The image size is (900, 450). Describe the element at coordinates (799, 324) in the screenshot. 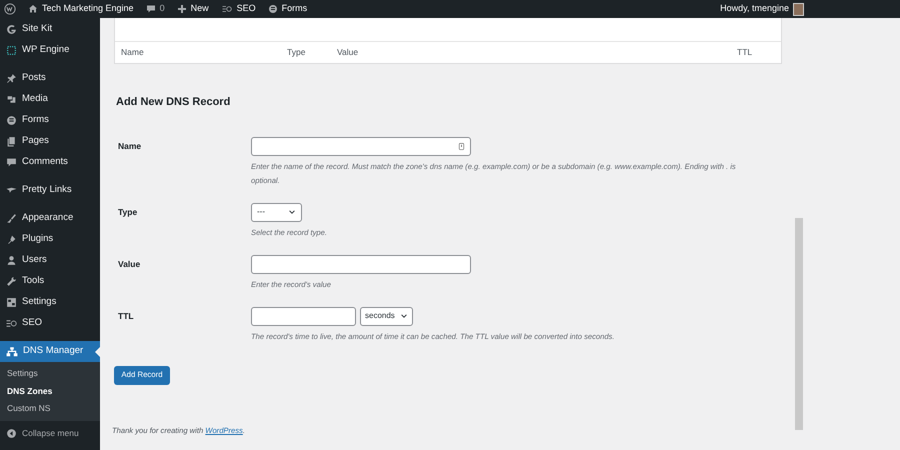

I see `scrollbar` at that location.